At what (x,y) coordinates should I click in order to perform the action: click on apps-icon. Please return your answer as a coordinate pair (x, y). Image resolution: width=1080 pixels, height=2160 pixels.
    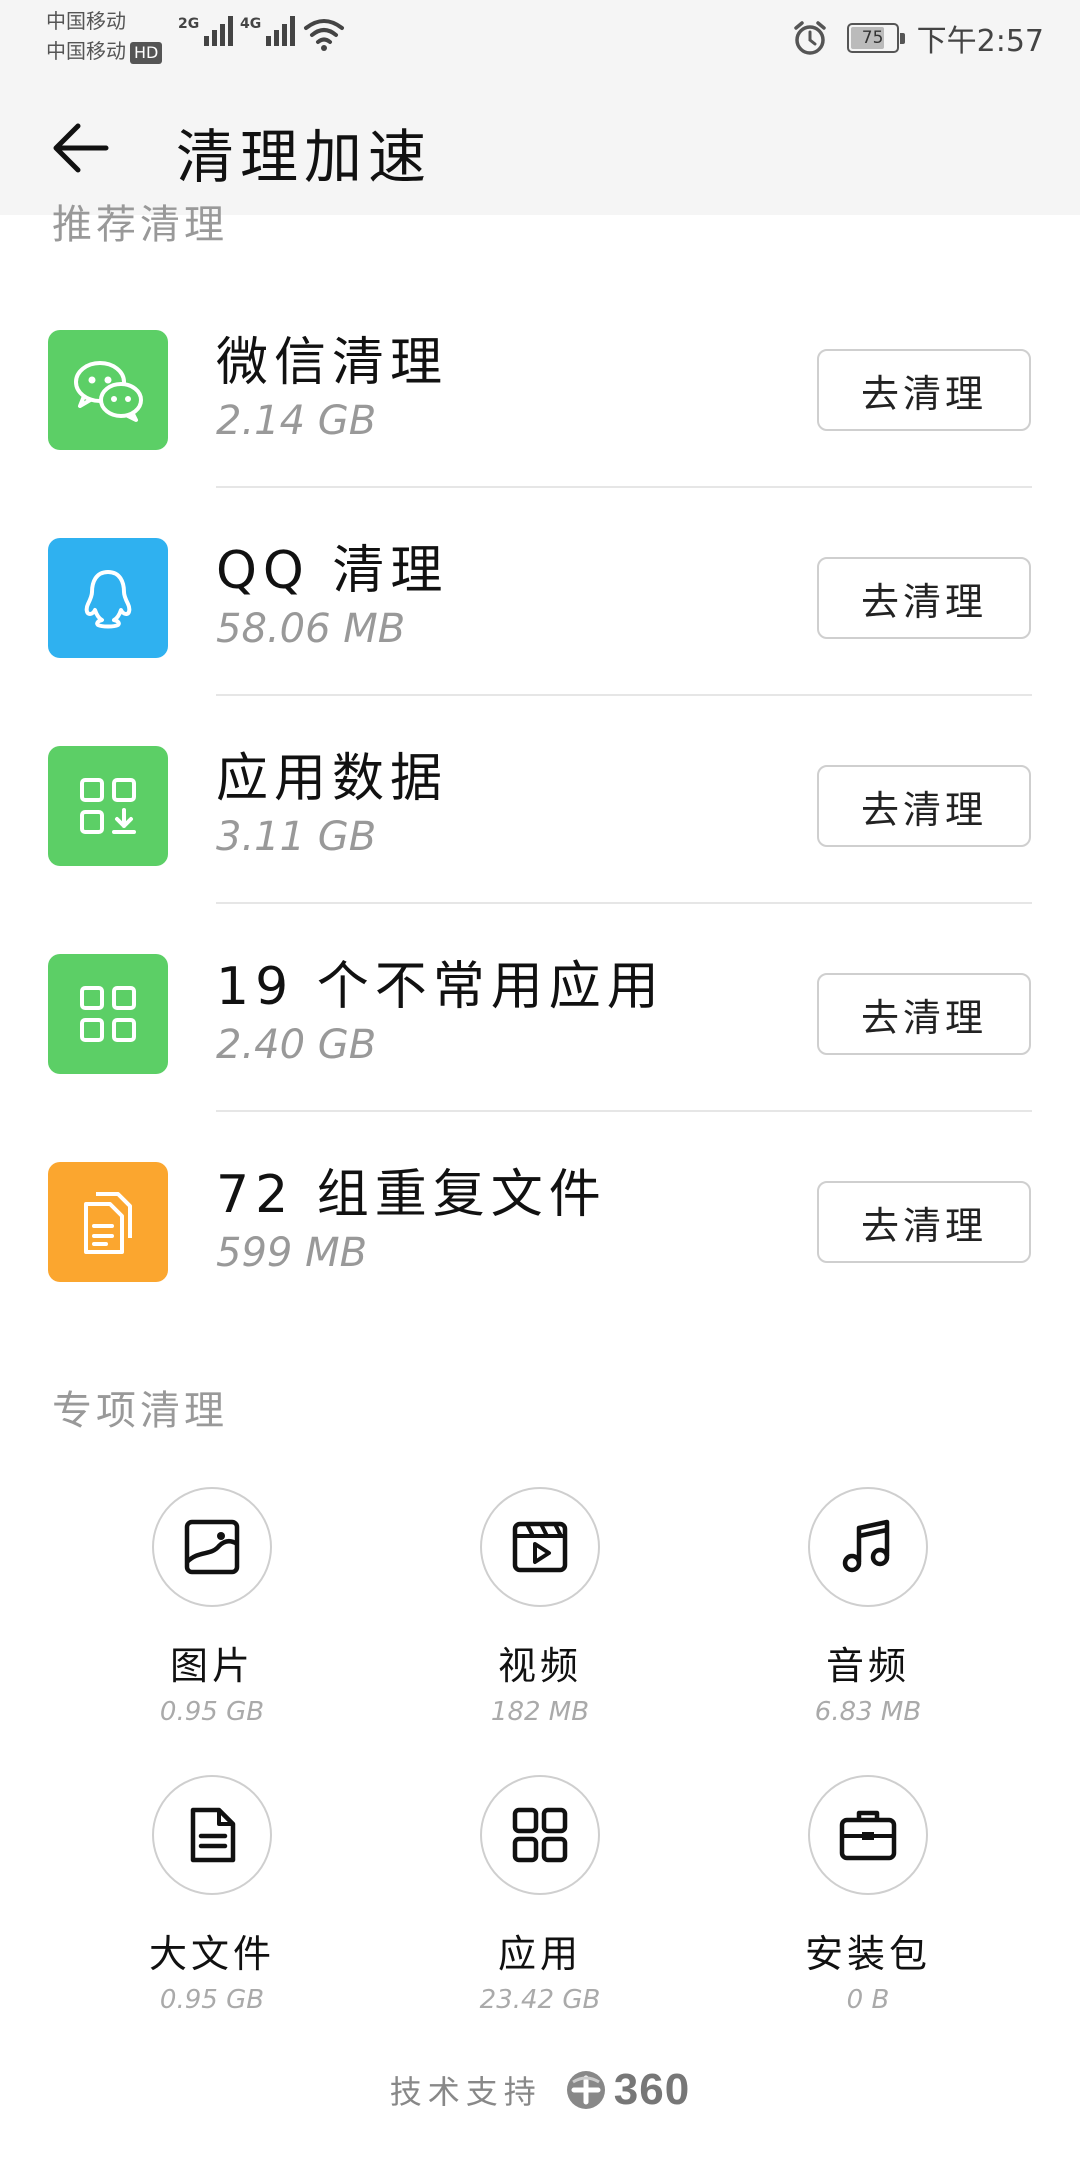
    Looking at the image, I should click on (540, 1835).